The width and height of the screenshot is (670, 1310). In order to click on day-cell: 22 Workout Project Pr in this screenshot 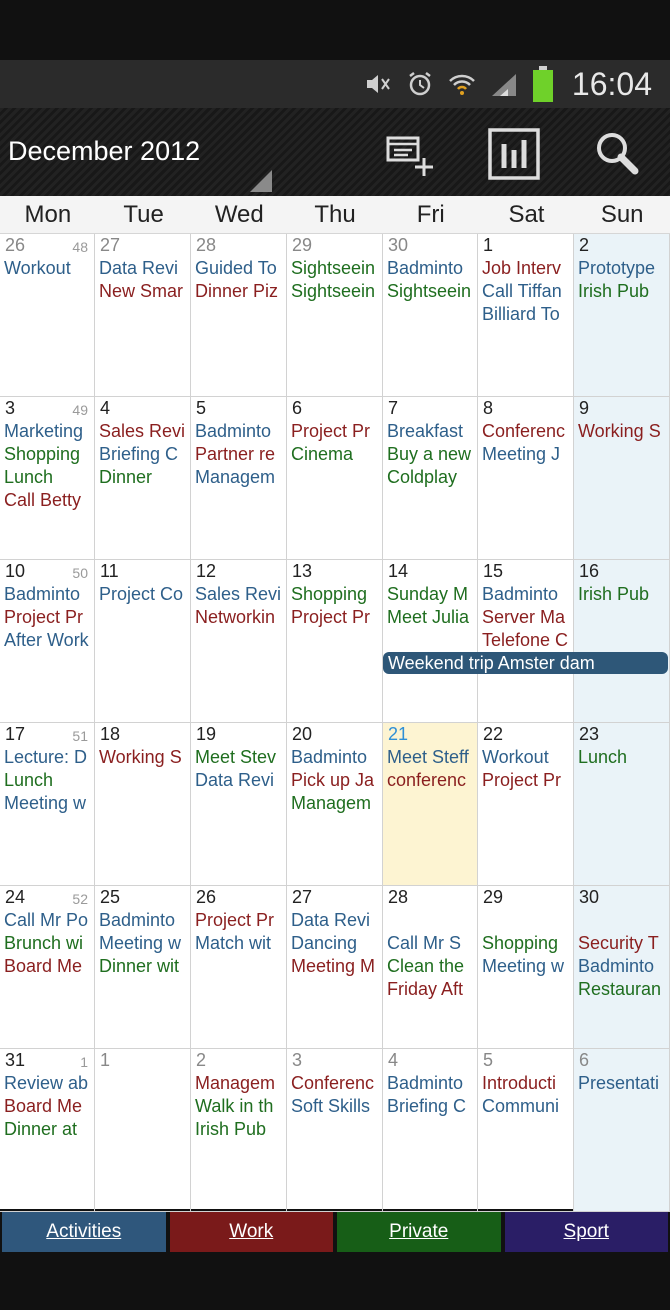, I will do `click(526, 804)`.